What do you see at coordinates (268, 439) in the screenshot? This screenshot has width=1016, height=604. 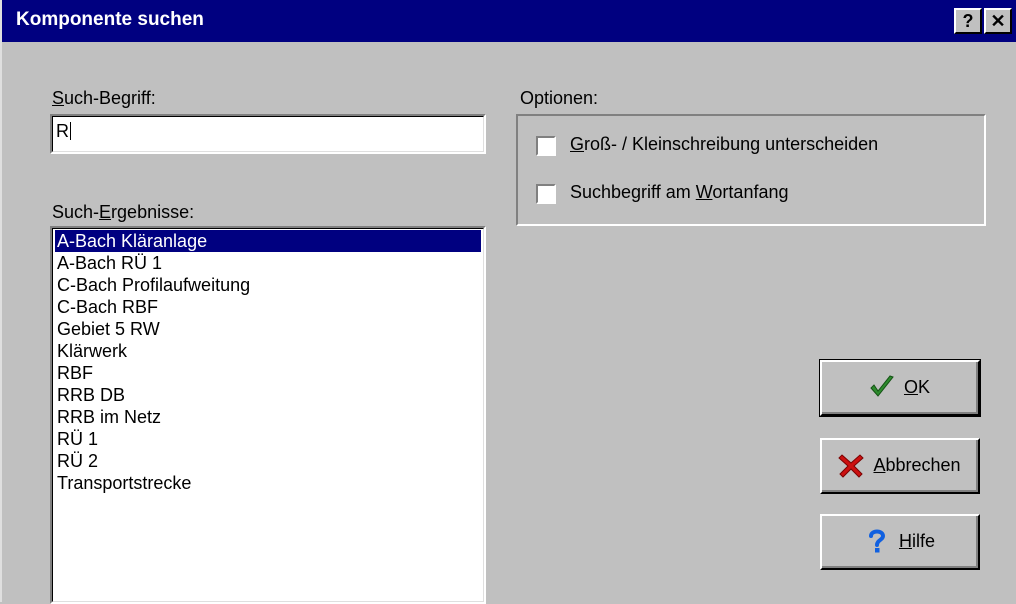 I see `list-item: RÜ 1` at bounding box center [268, 439].